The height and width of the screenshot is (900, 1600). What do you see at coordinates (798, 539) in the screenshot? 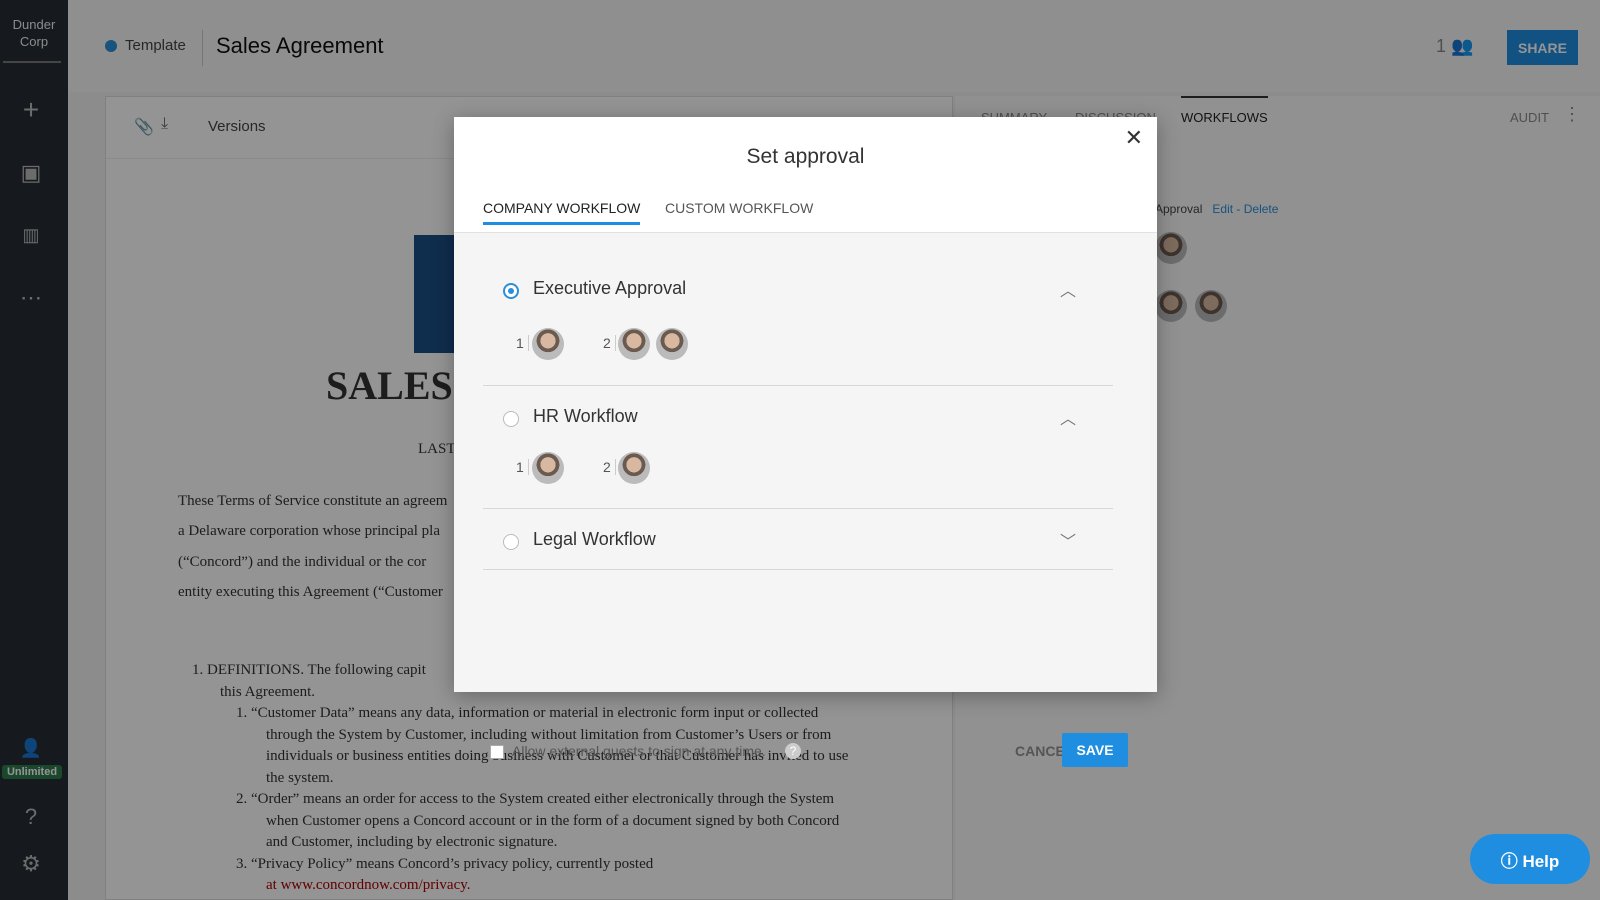
I see `workflow-legal: Legal Workflow ﹀` at bounding box center [798, 539].